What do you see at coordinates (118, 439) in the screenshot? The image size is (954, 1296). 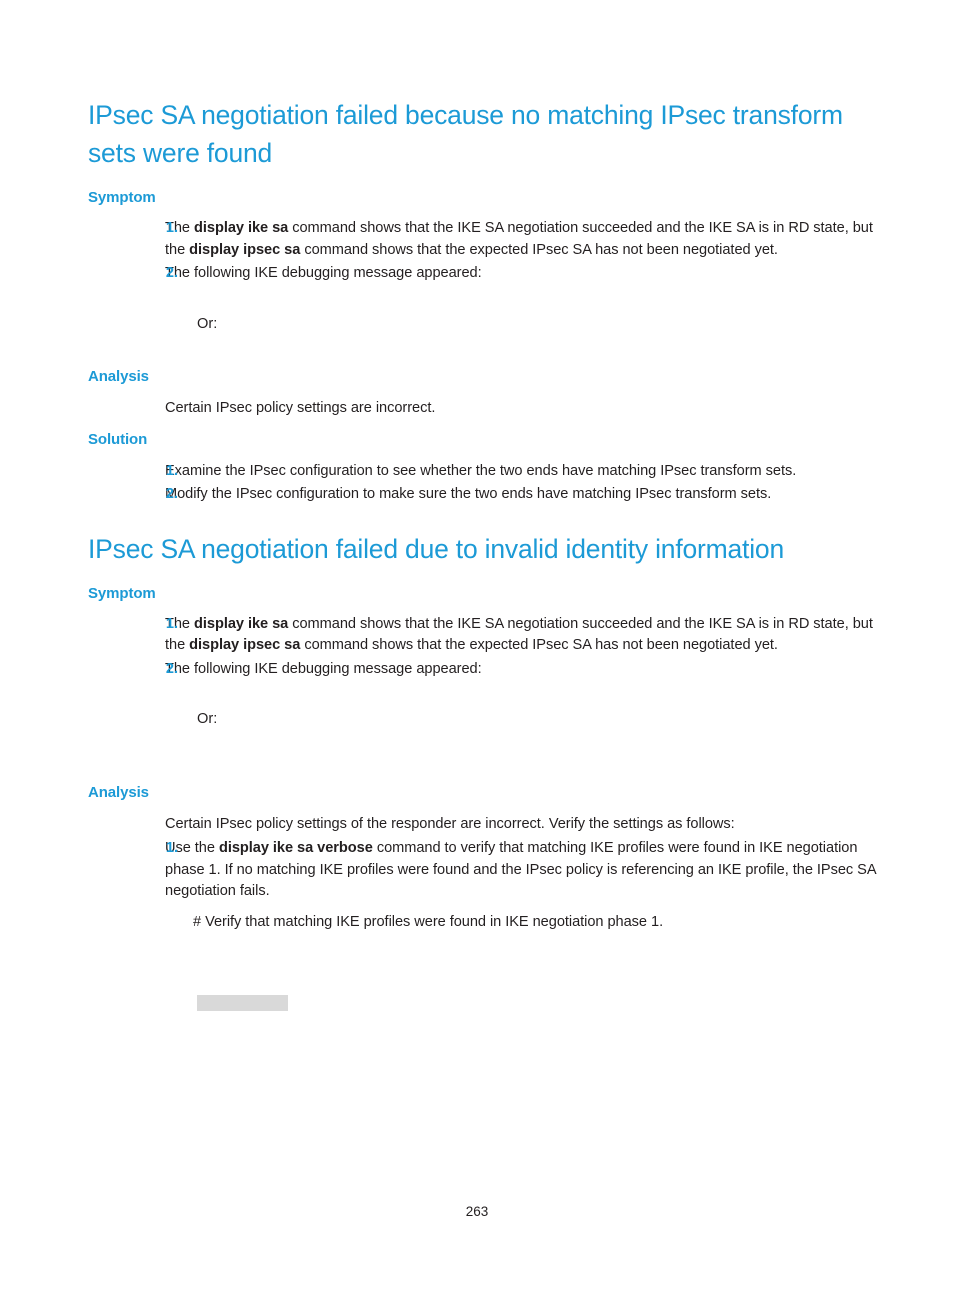 I see `subheading-solution-1: Solution` at bounding box center [118, 439].